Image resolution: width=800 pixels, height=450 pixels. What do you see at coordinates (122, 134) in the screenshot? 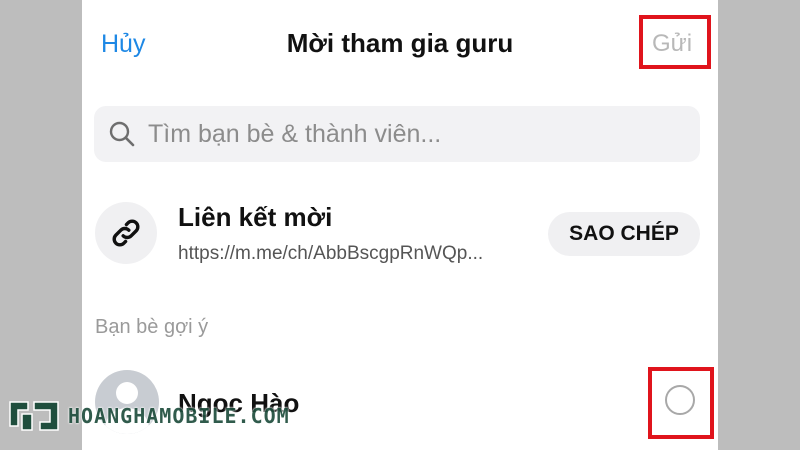
I see `search-icon` at bounding box center [122, 134].